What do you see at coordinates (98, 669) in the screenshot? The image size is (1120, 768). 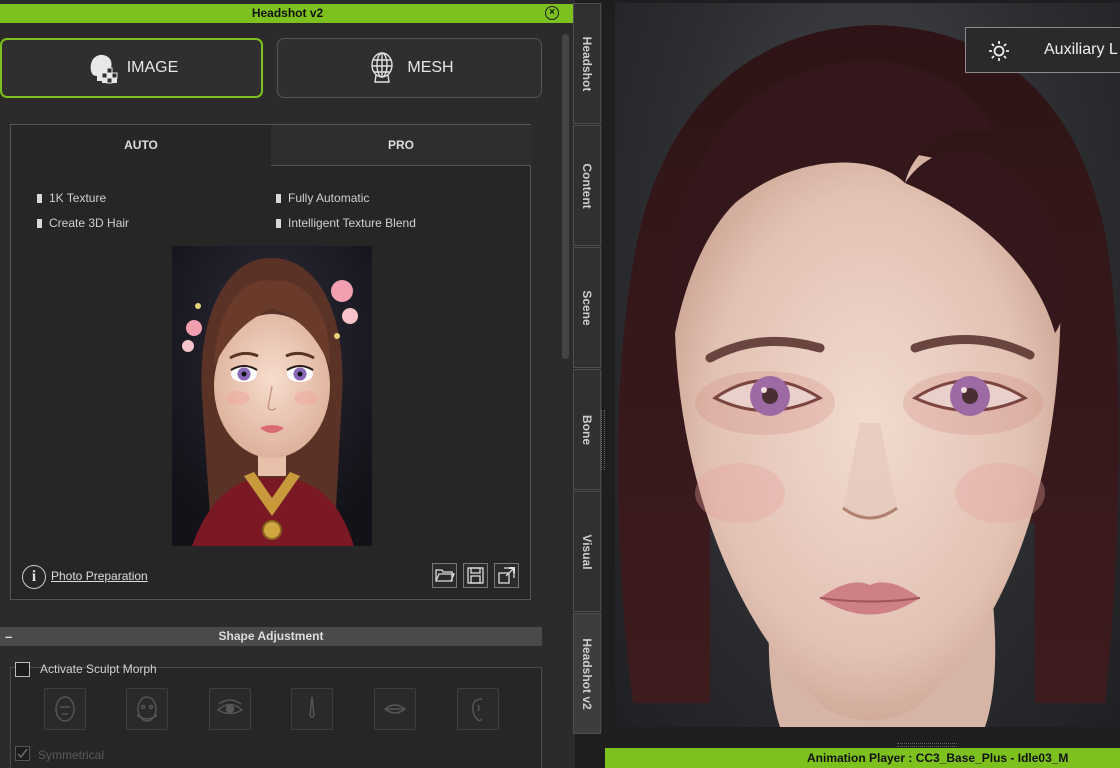 I see `activate-sculpt-label: Activate Sculpt Morph` at bounding box center [98, 669].